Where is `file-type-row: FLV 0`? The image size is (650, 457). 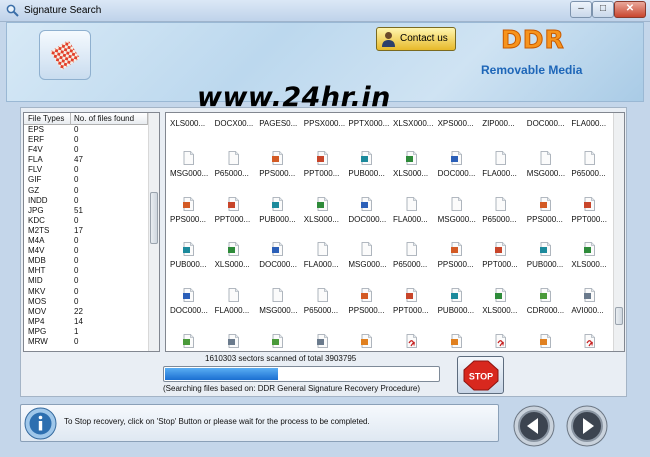 file-type-row: FLV 0 is located at coordinates (86, 170).